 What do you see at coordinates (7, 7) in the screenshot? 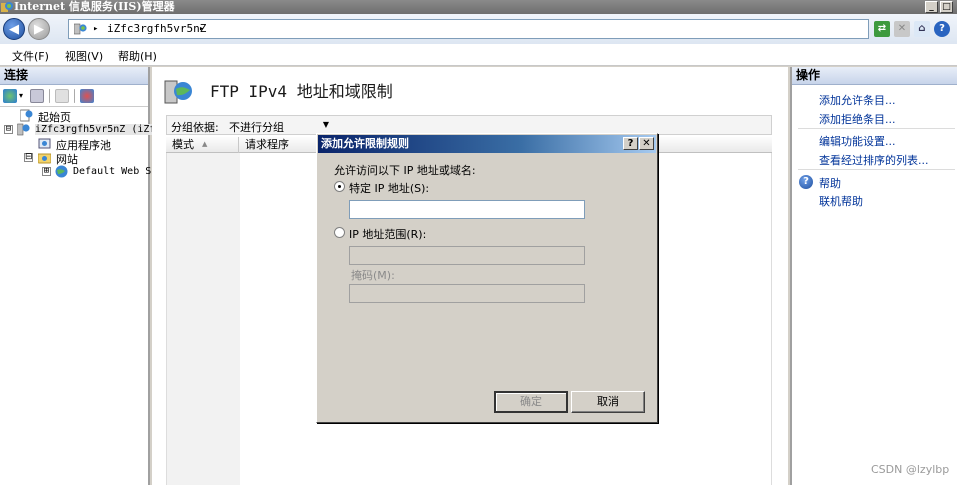
I see `iis-app-icon` at bounding box center [7, 7].